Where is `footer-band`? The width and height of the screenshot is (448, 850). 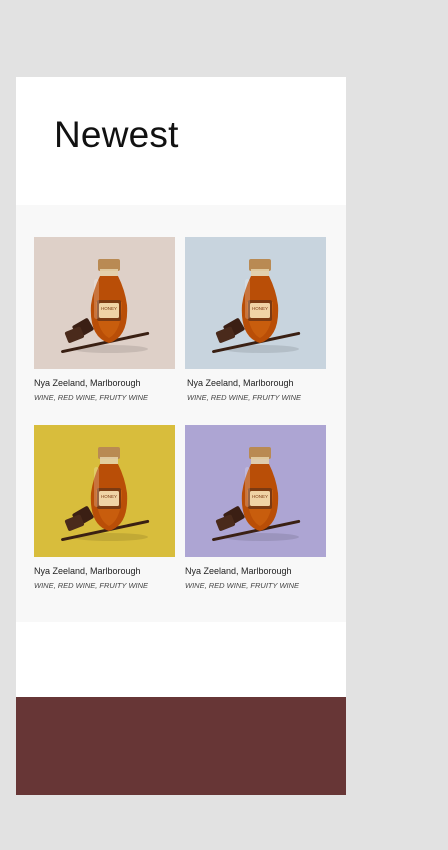 footer-band is located at coordinates (181, 746).